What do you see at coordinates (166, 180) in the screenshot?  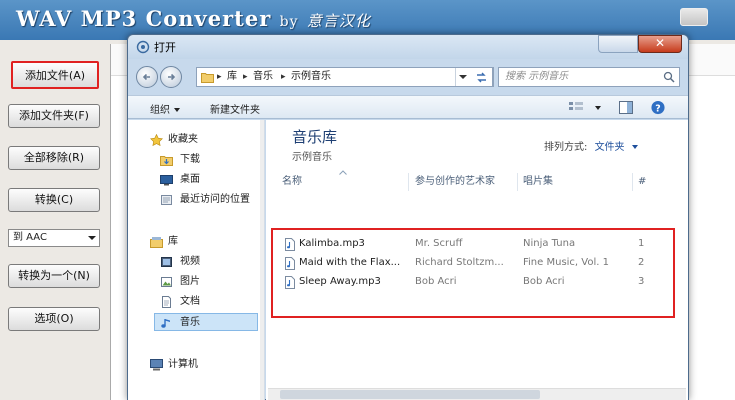 I see `desktop-icon` at bounding box center [166, 180].